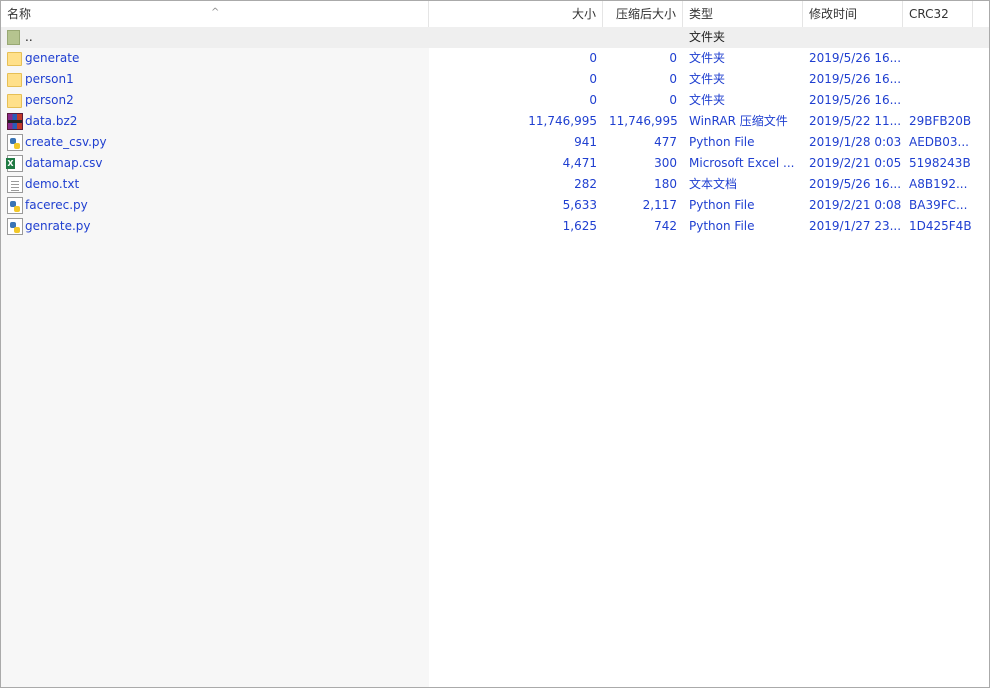 This screenshot has height=688, width=990. I want to click on file-modified: 2019/1/28 0:03, so click(855, 142).